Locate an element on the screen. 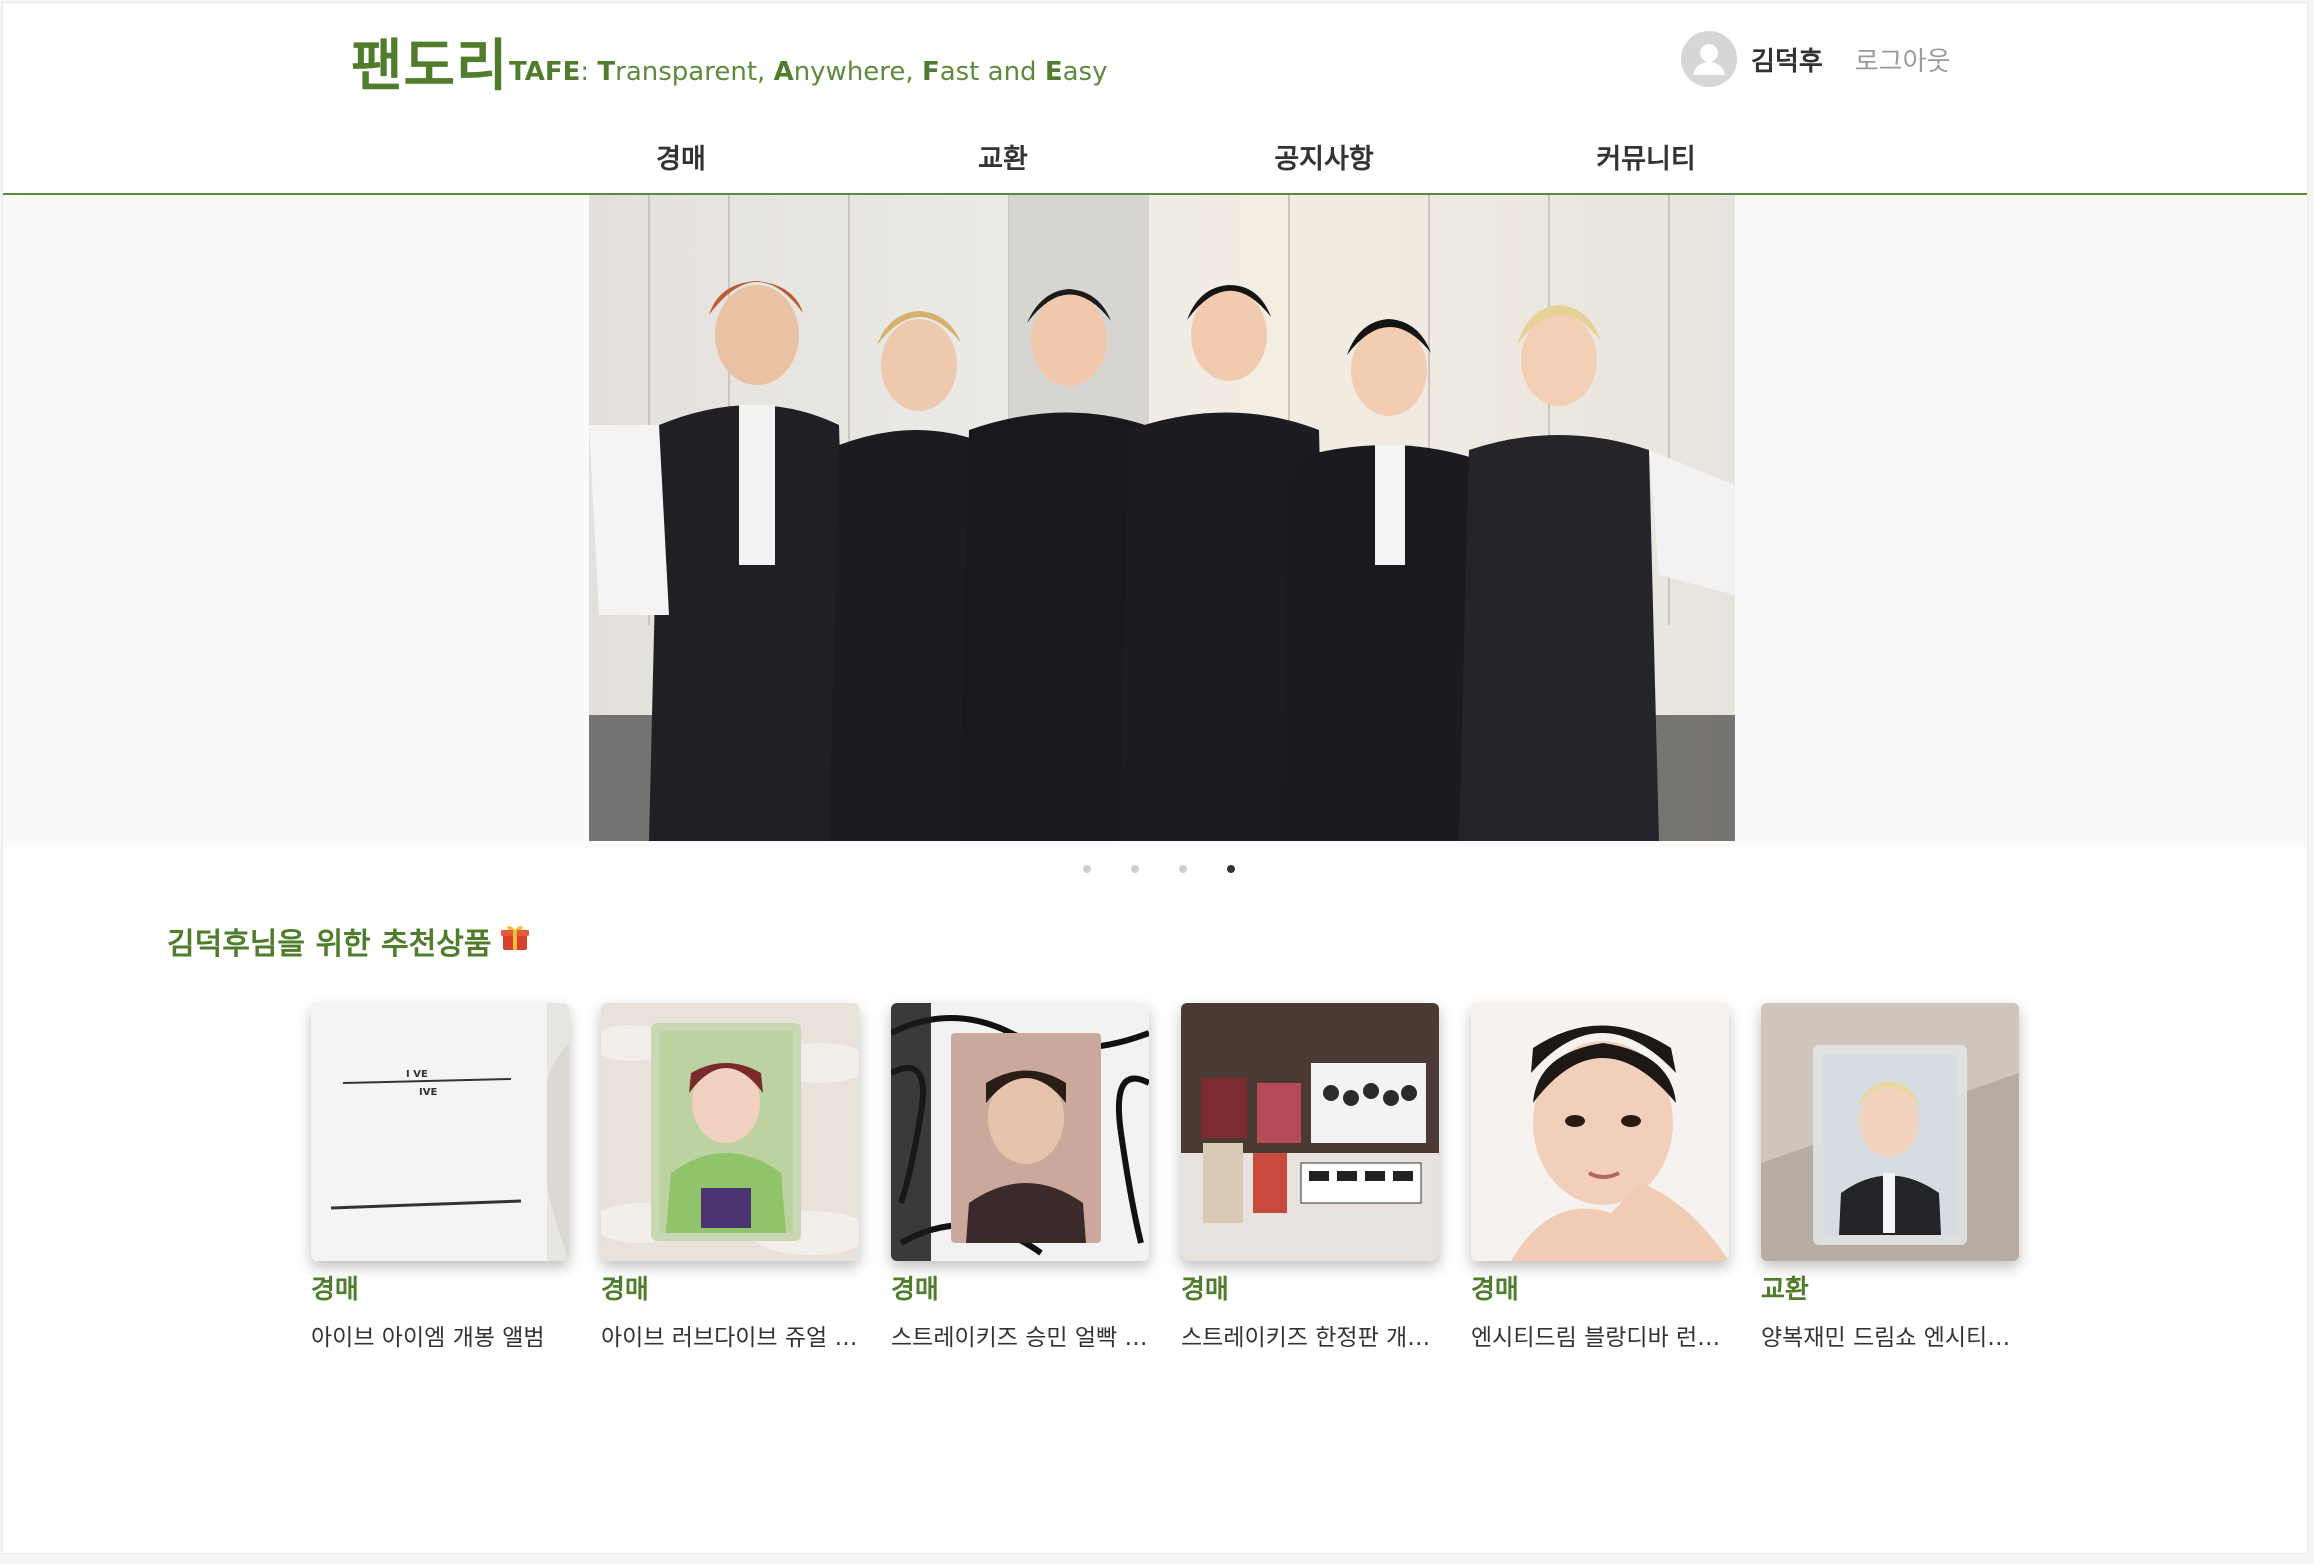 Image resolution: width=2314 pixels, height=1564 pixels. svg-text: I VE is located at coordinates (417, 1074).